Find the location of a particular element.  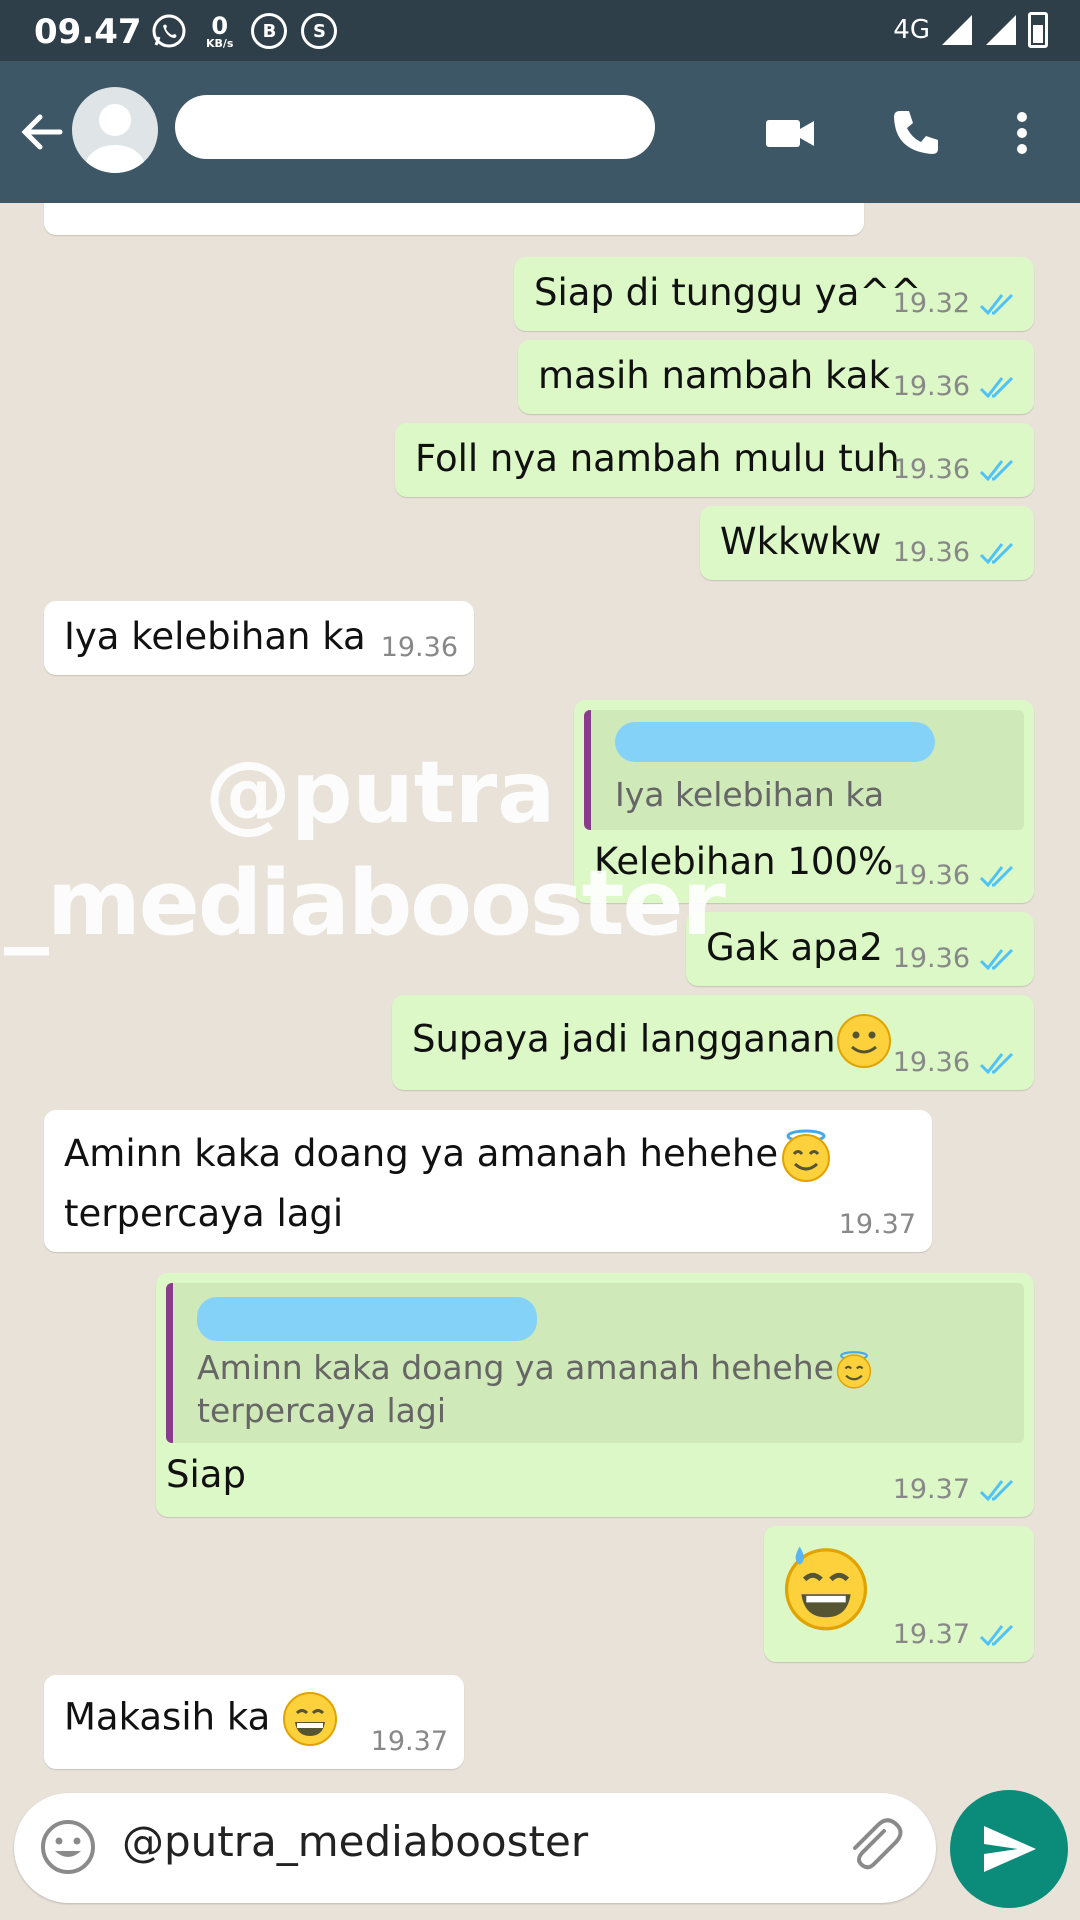

emoji-icon is located at coordinates (68, 1847).